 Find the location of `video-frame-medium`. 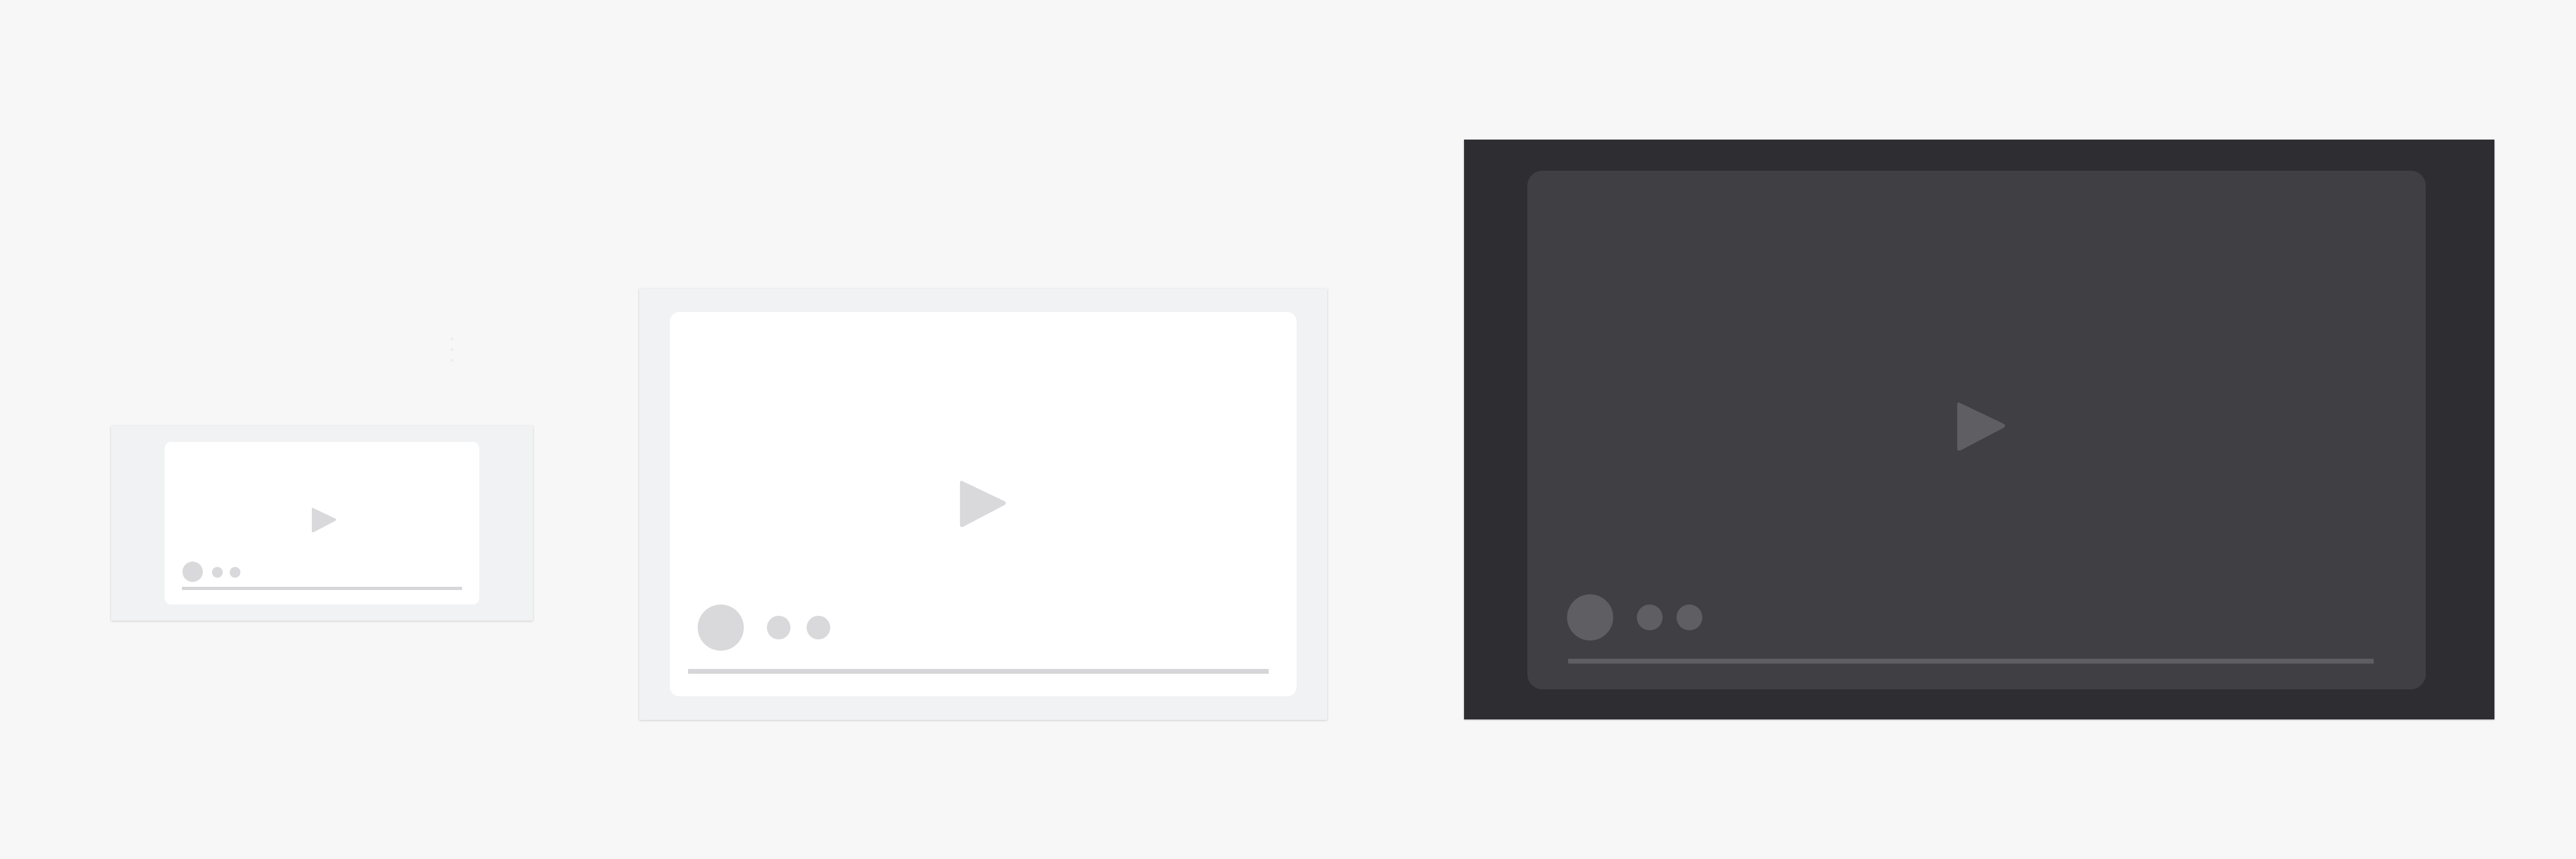

video-frame-medium is located at coordinates (983, 504).